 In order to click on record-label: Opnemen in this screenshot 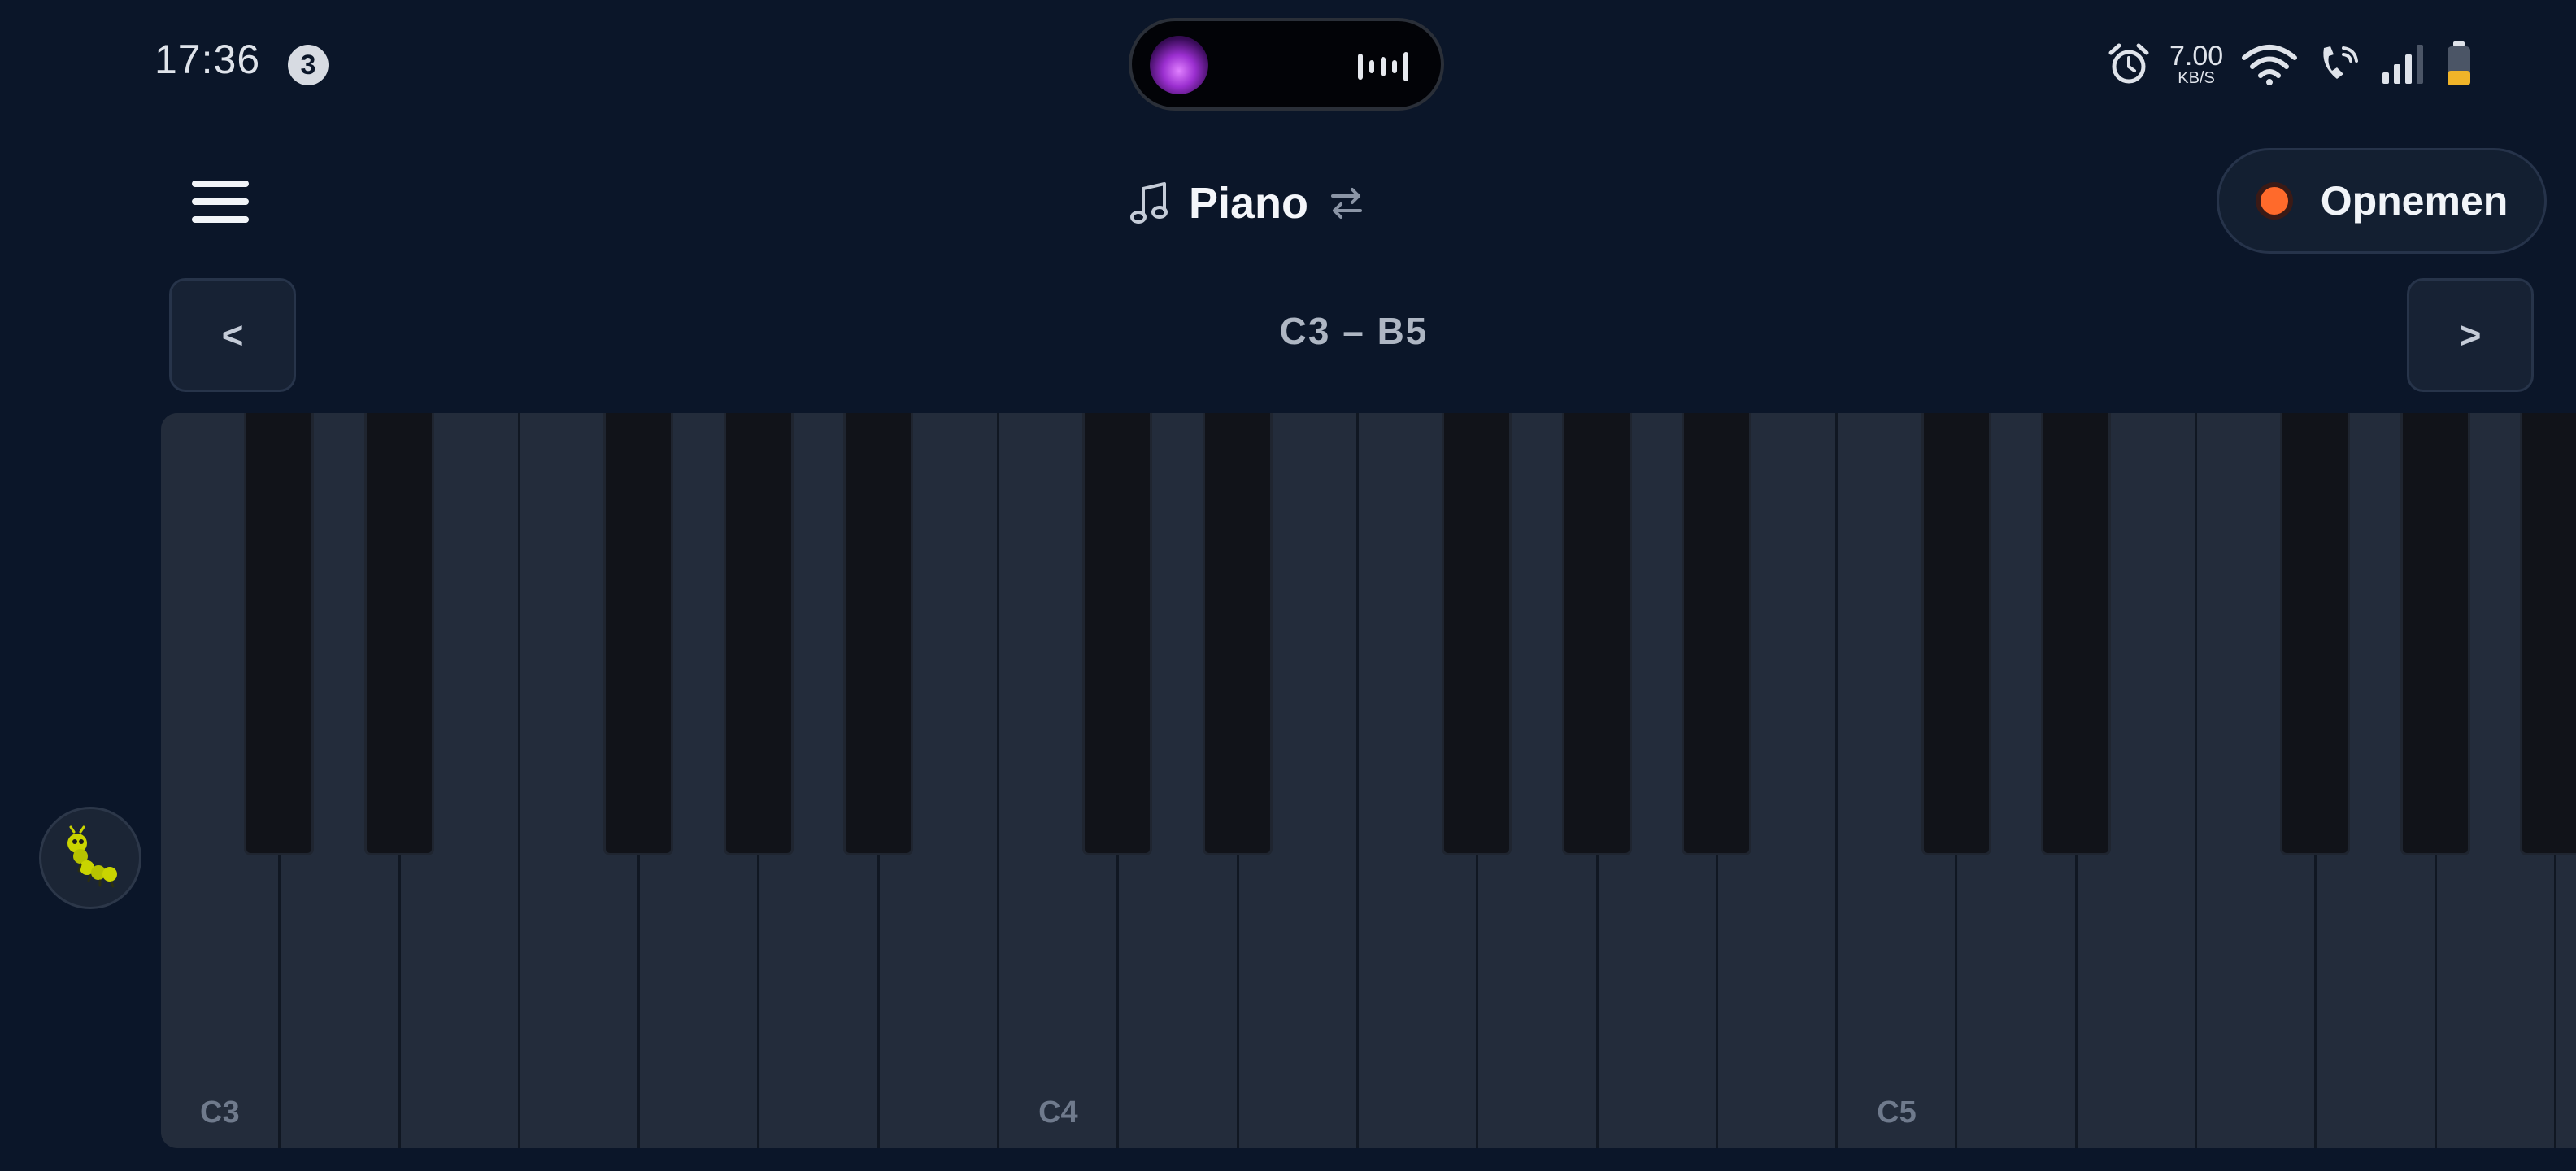, I will do `click(2414, 201)`.